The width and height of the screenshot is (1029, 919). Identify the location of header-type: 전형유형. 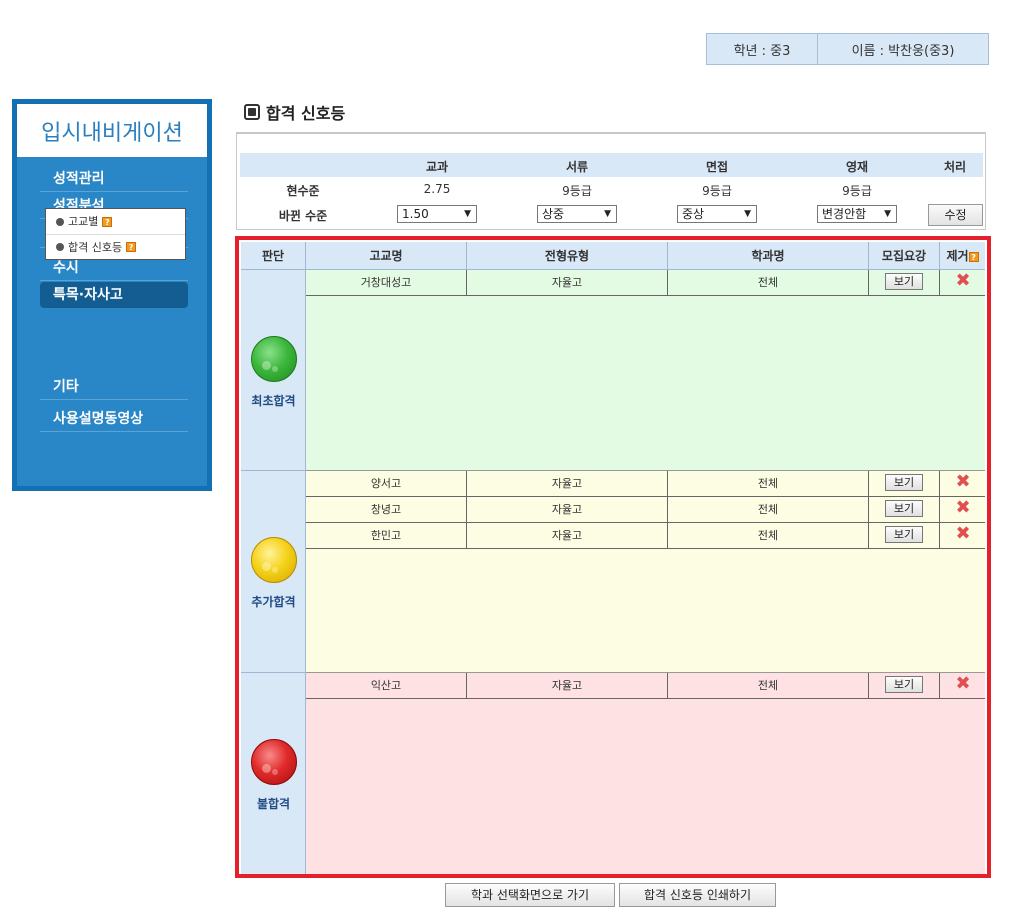
(567, 256).